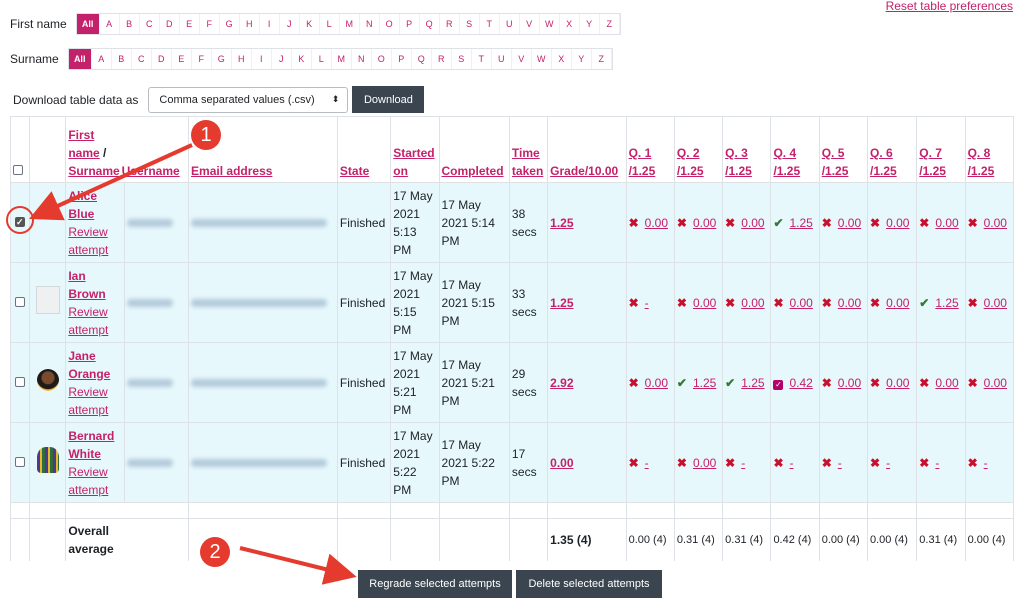  I want to click on surname-initial-t: T, so click(482, 59).